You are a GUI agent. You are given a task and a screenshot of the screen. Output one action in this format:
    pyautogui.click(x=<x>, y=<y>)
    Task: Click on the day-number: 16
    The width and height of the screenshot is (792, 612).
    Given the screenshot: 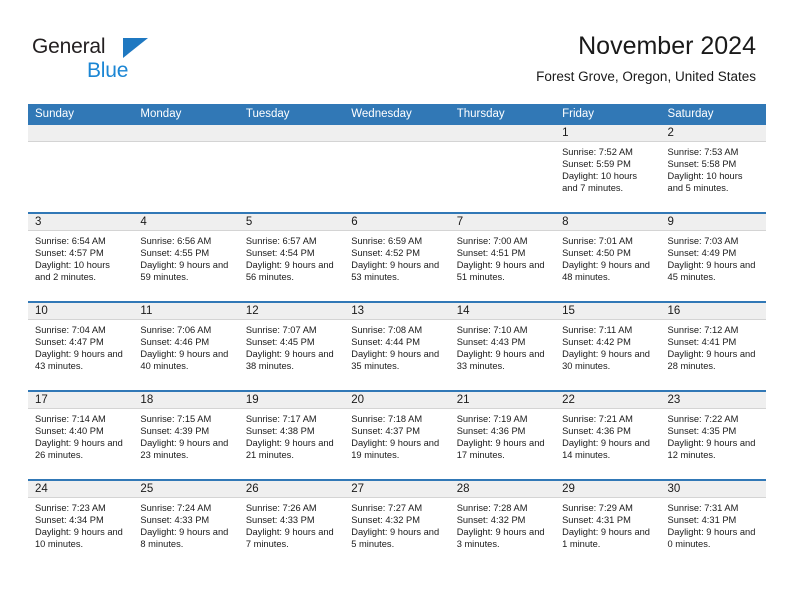 What is the action you would take?
    pyautogui.click(x=713, y=311)
    